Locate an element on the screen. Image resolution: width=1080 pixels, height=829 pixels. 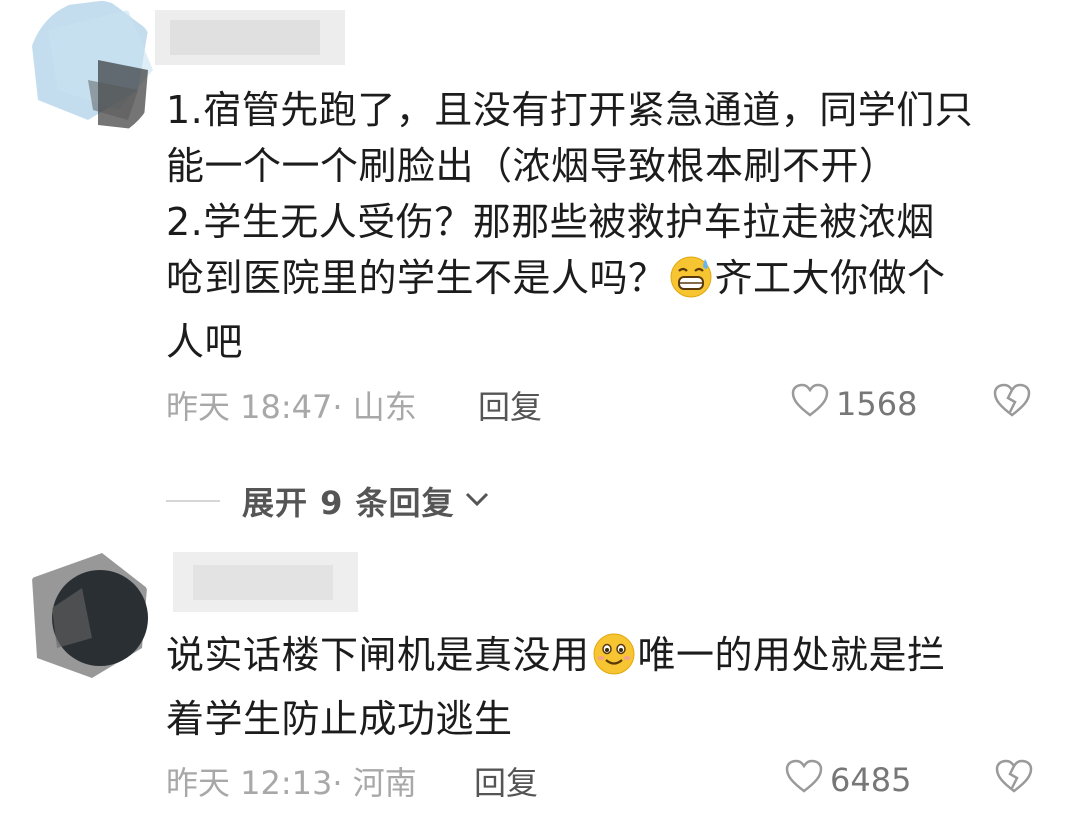
comment-text: 说实话楼下闸机是真没用 唯一的用处就是拦 着学生防止成功逃生 is located at coordinates (606, 687).